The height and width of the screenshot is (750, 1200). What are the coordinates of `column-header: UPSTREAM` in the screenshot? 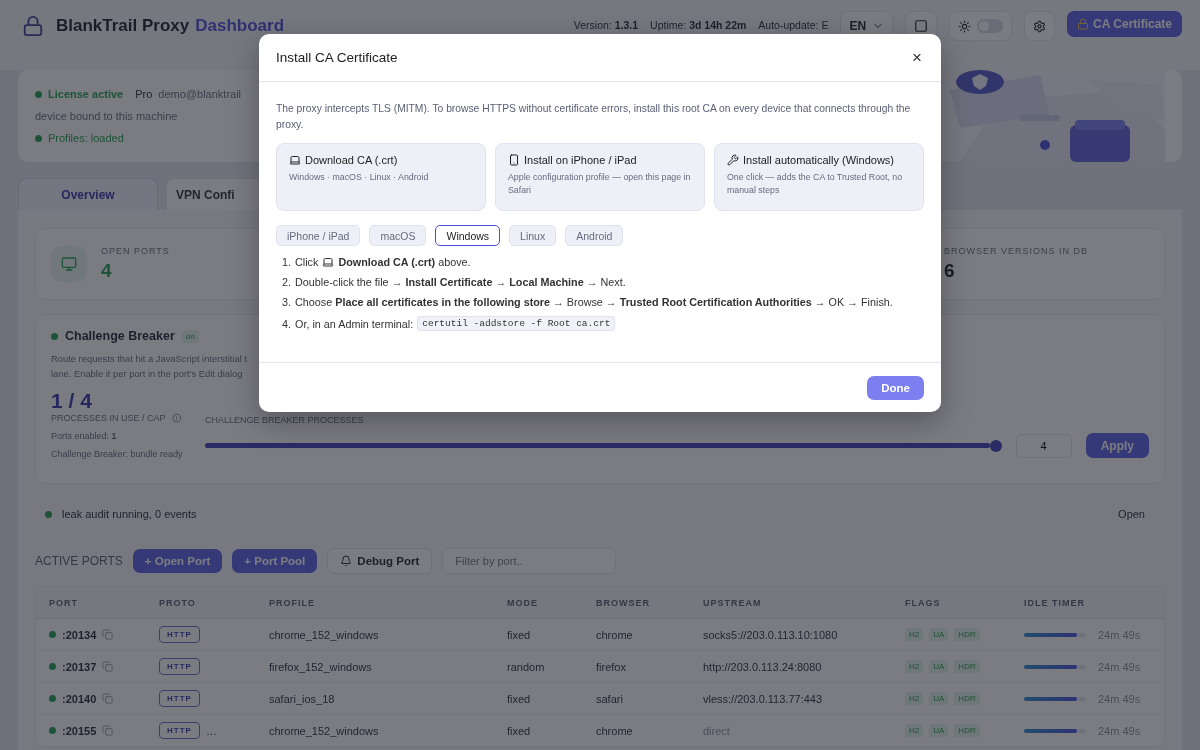 It's located at (733, 602).